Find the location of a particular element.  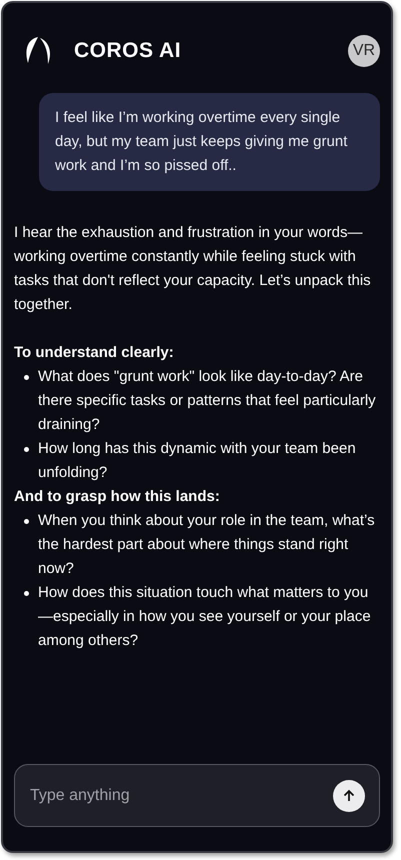

bullet-text: How does this situation touch what matters to you—especially in how you see yourself or your place among others? is located at coordinates (205, 617).